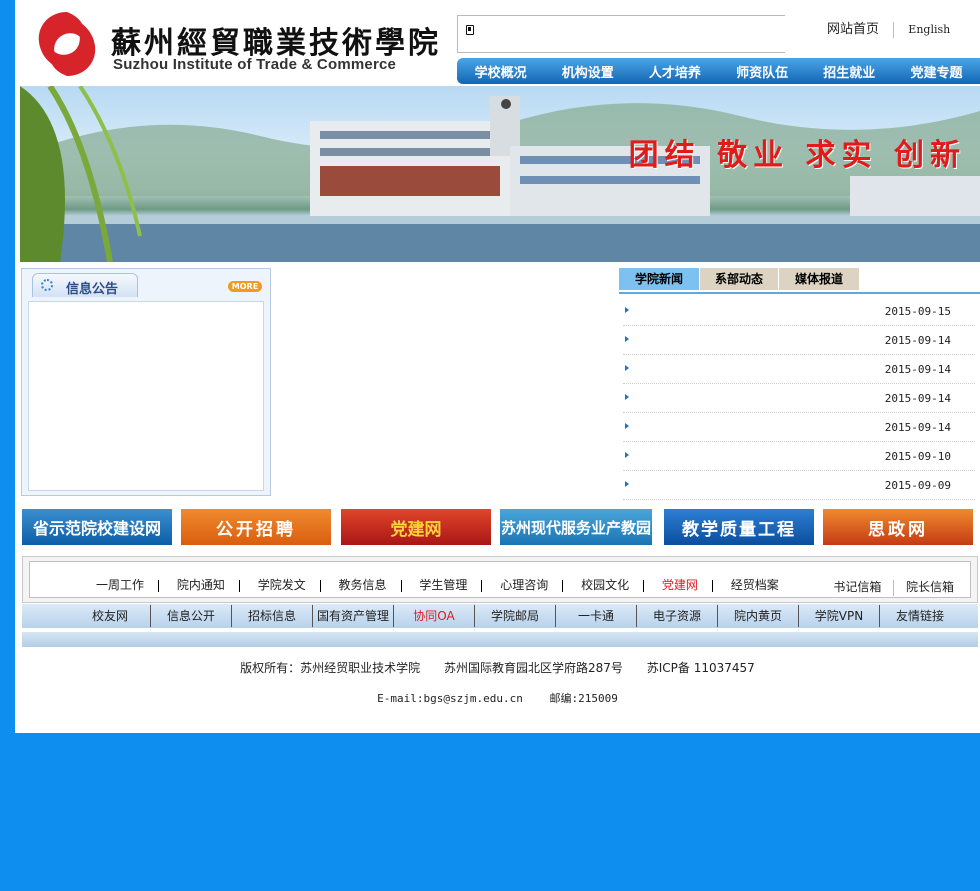 The width and height of the screenshot is (980, 891). Describe the element at coordinates (755, 584) in the screenshot. I see `link-archives: 经贸档案` at that location.